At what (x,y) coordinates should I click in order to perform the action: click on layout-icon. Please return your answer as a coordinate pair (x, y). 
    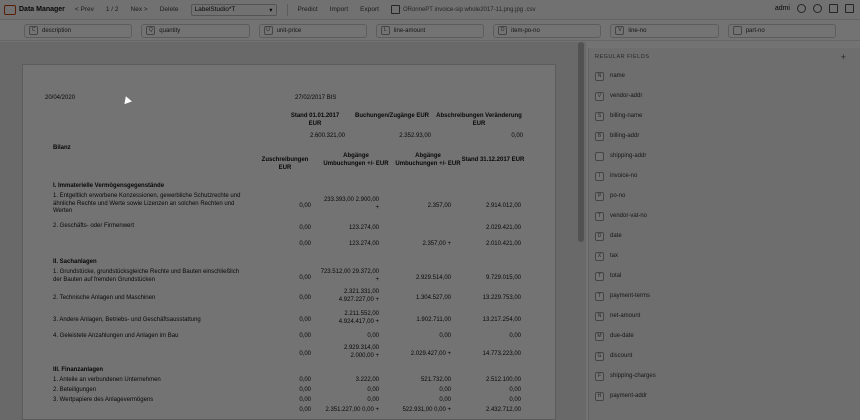
    Looking at the image, I should click on (849, 8).